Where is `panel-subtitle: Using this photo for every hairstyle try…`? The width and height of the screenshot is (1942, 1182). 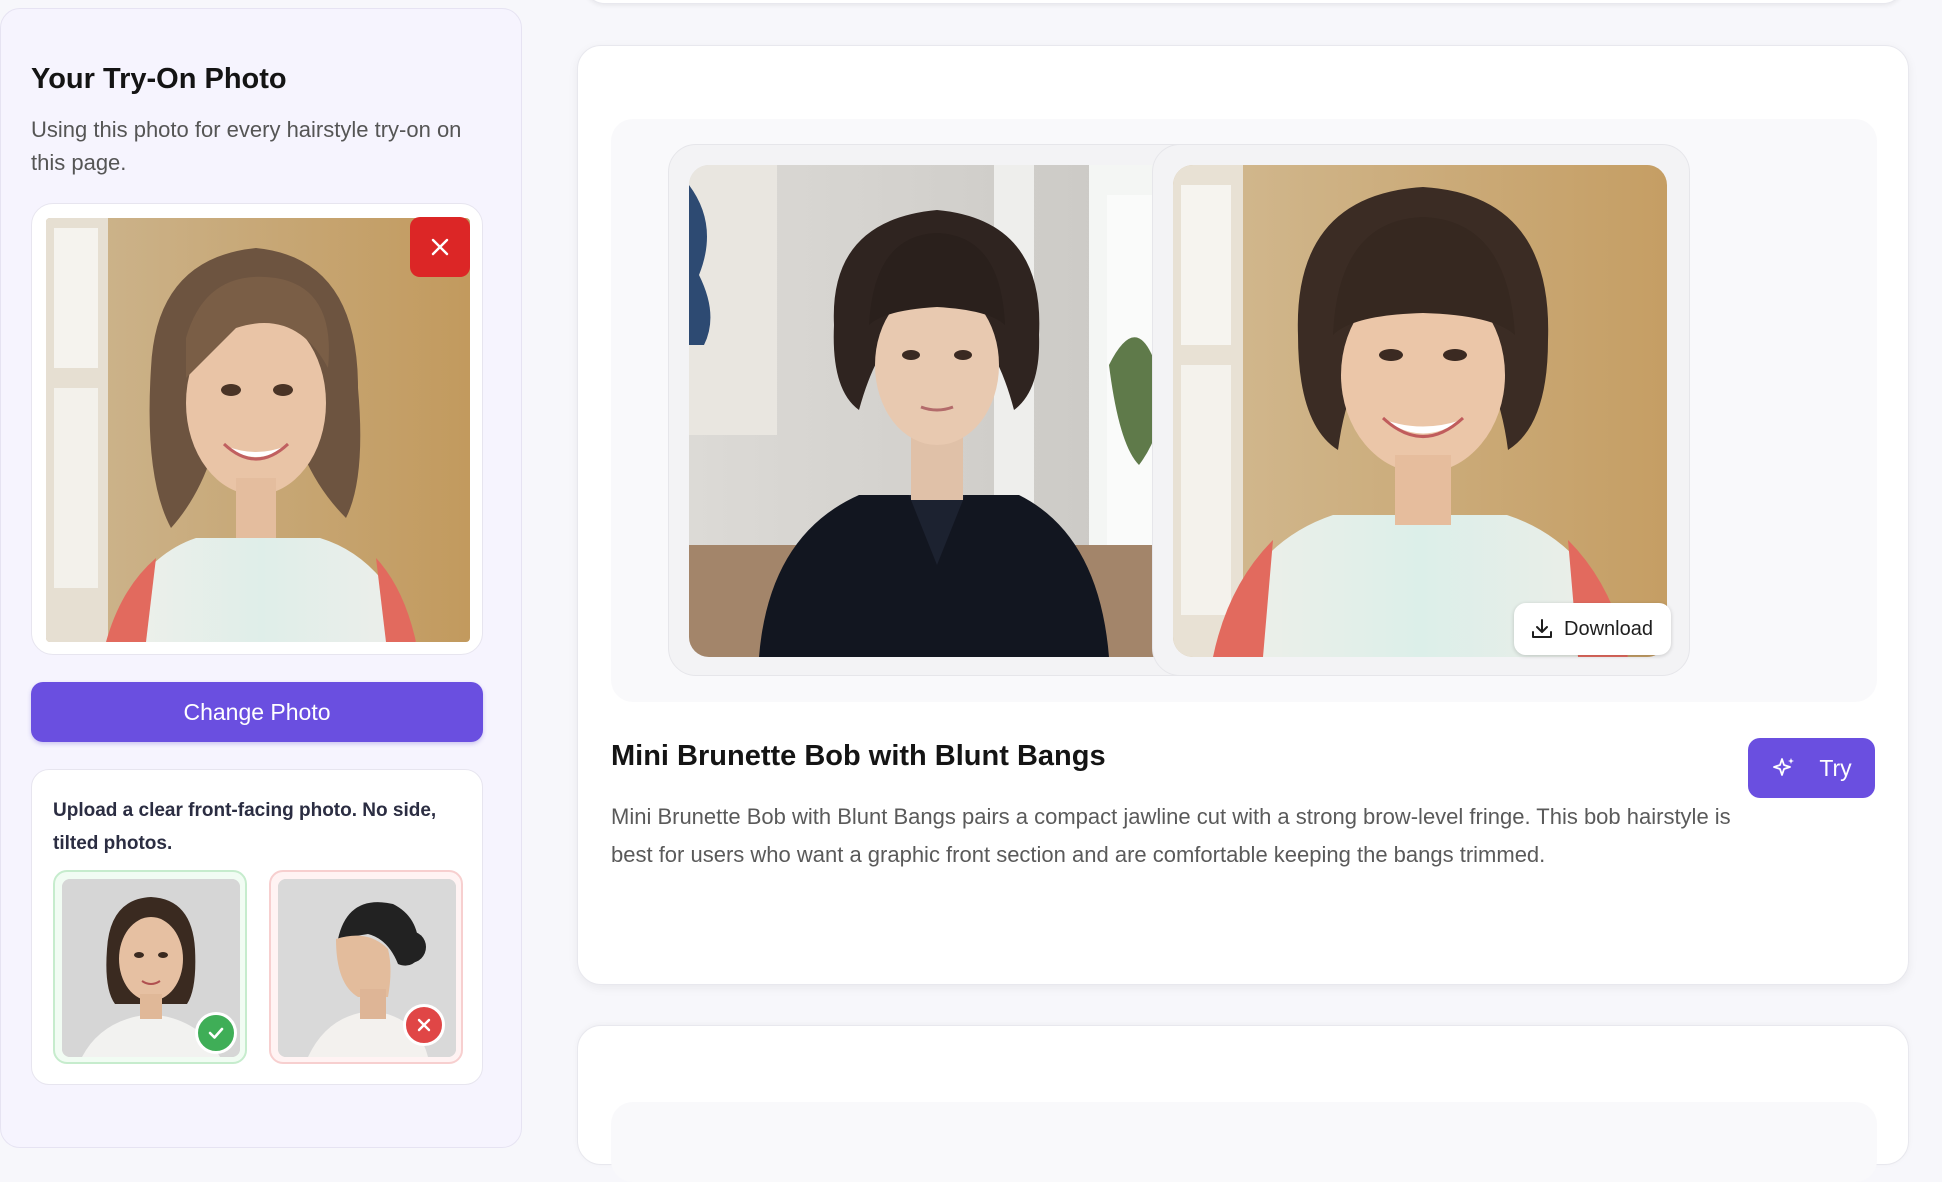 panel-subtitle: Using this photo for every hairstyle try… is located at coordinates (246, 146).